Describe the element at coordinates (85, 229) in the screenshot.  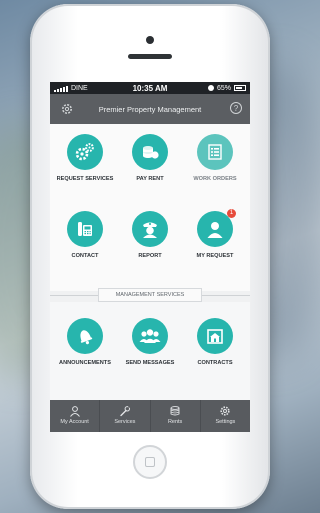
I see `phone-icon` at that location.